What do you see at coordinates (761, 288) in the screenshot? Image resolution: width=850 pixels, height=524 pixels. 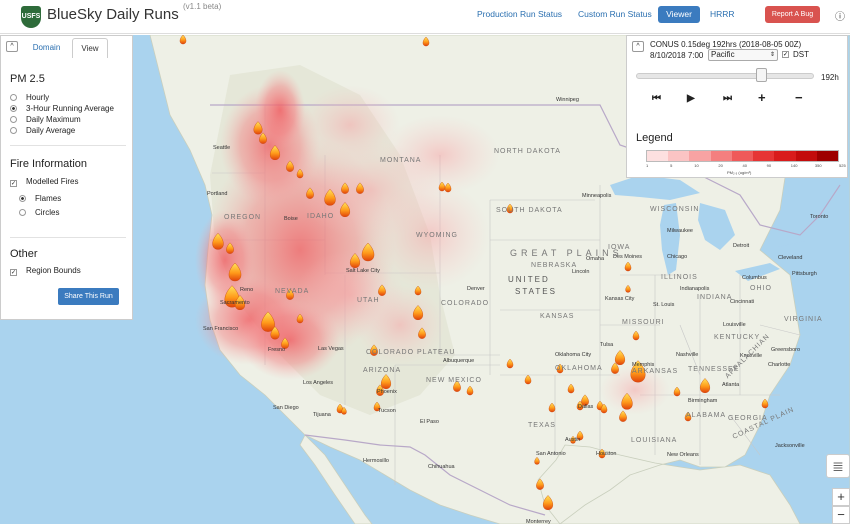 I see `state-label: OHIO` at bounding box center [761, 288].